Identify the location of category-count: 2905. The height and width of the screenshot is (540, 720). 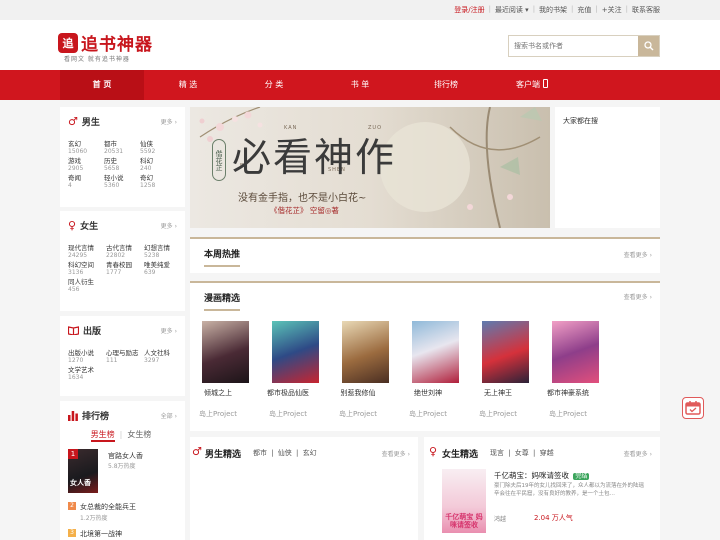
(76, 168).